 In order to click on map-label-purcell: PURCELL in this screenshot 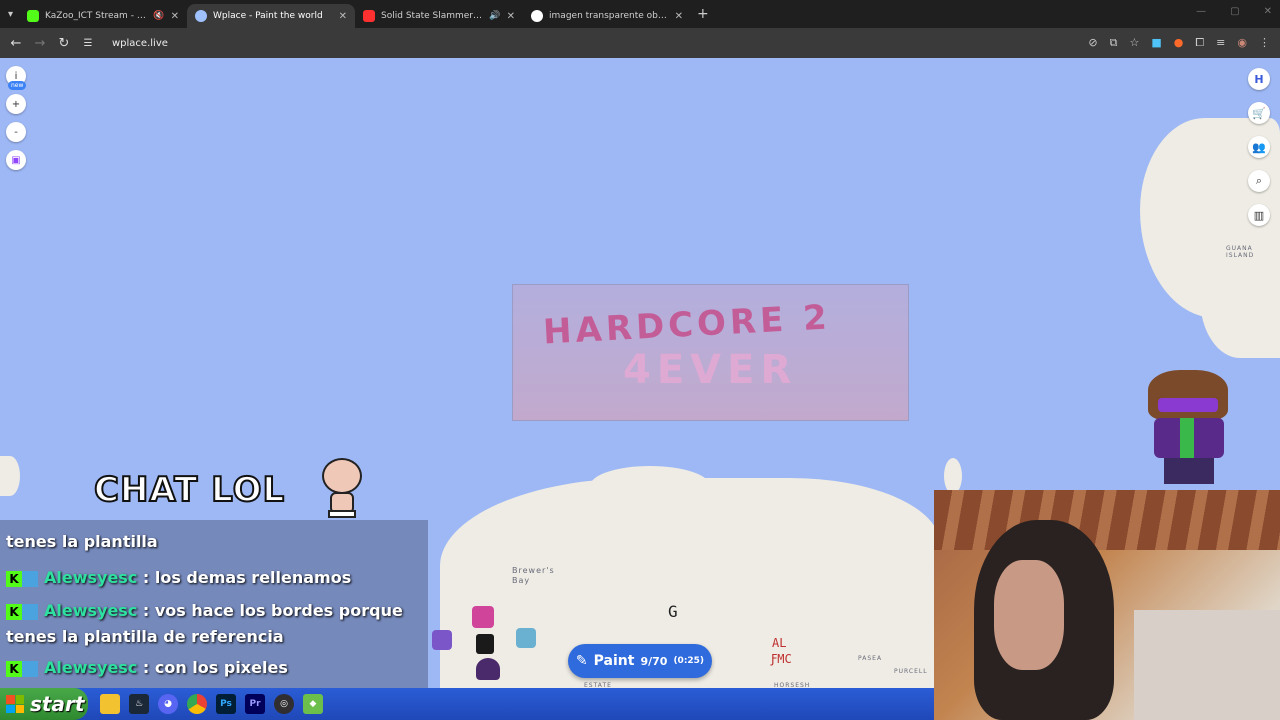, I will do `click(911, 671)`.